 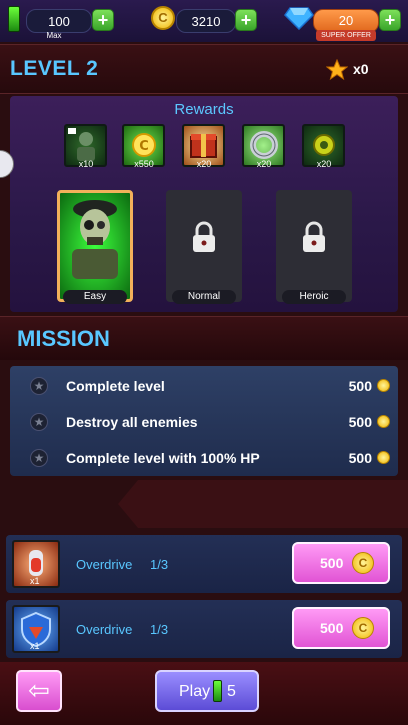 I want to click on coins-value: 3210, so click(x=206, y=21).